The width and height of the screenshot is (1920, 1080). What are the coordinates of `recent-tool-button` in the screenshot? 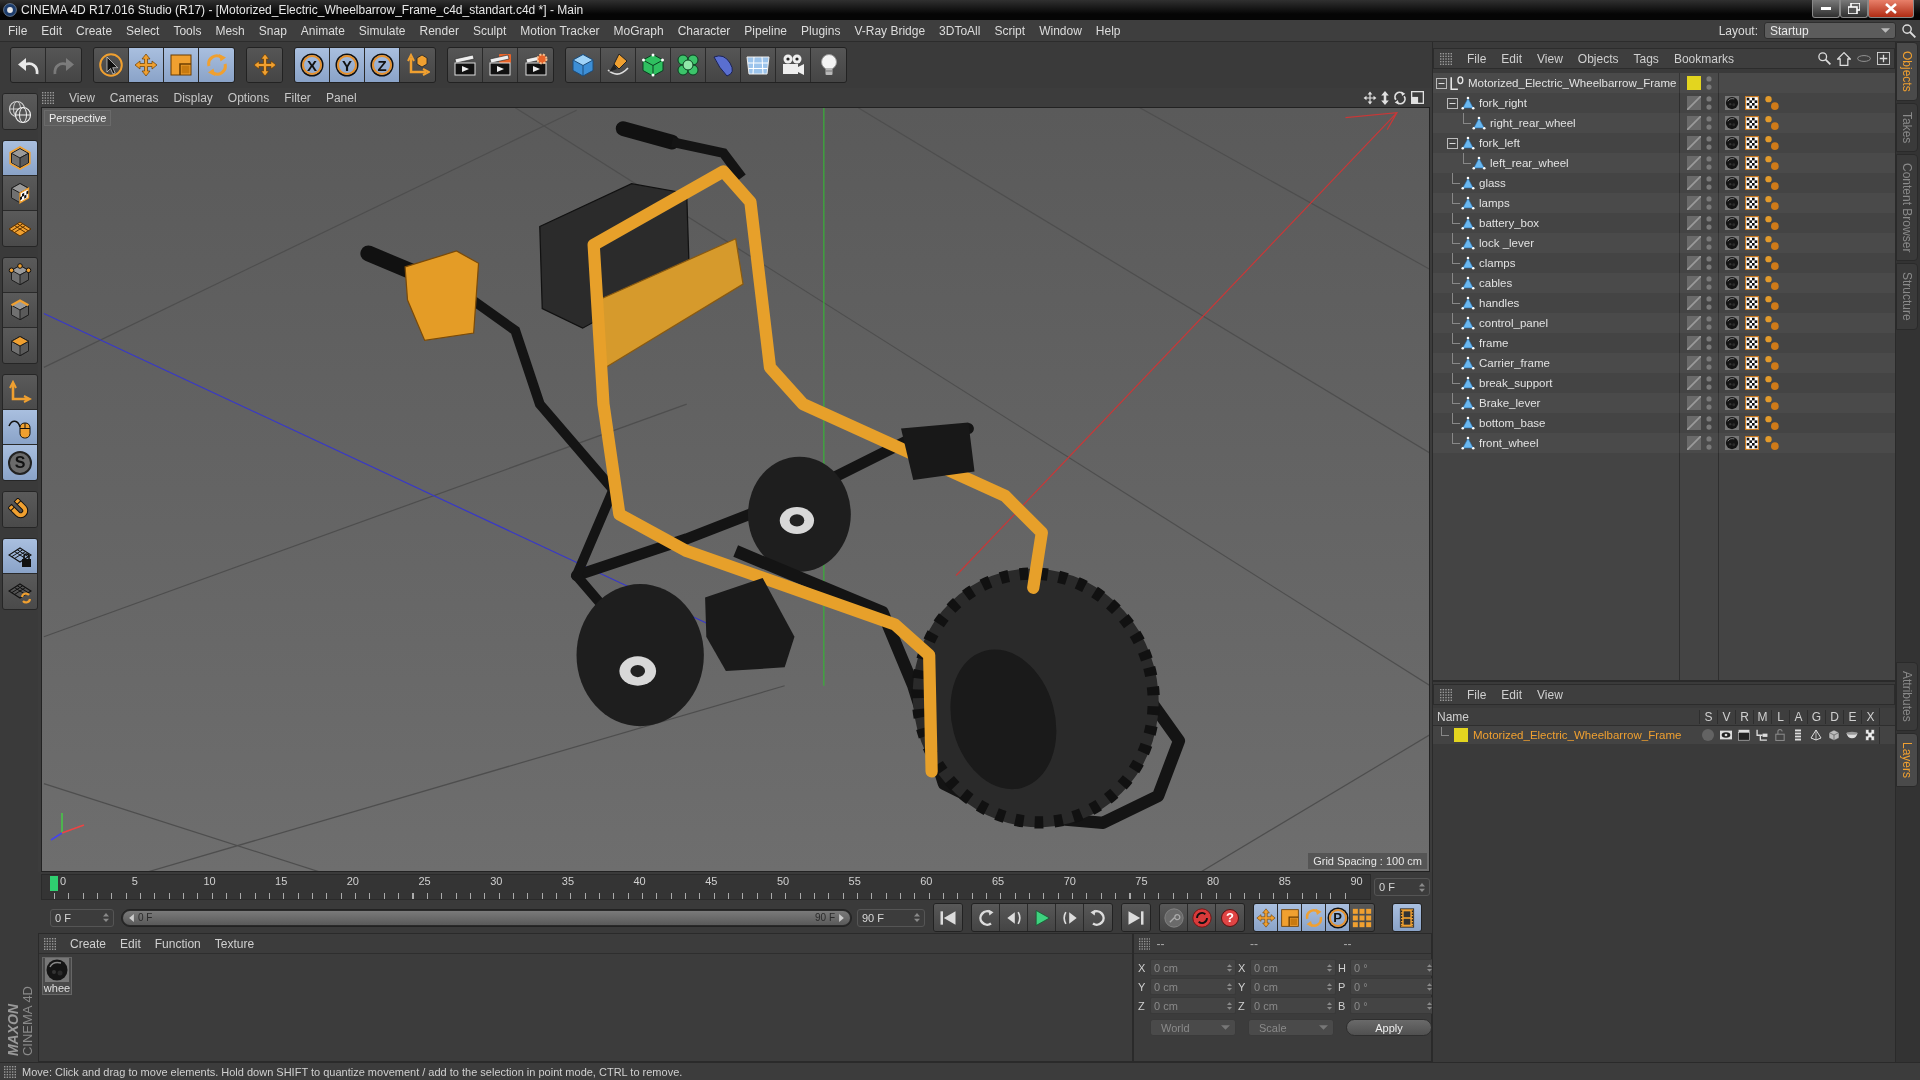 It's located at (264, 65).